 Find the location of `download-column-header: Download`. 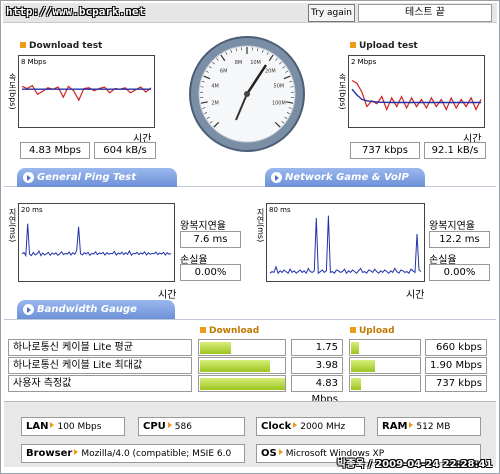

download-column-header: Download is located at coordinates (229, 331).